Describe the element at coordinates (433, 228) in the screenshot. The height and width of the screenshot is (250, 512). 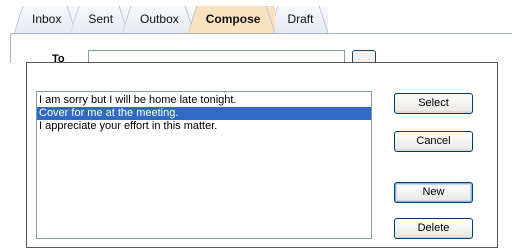
I see `delete-button: Delete` at that location.